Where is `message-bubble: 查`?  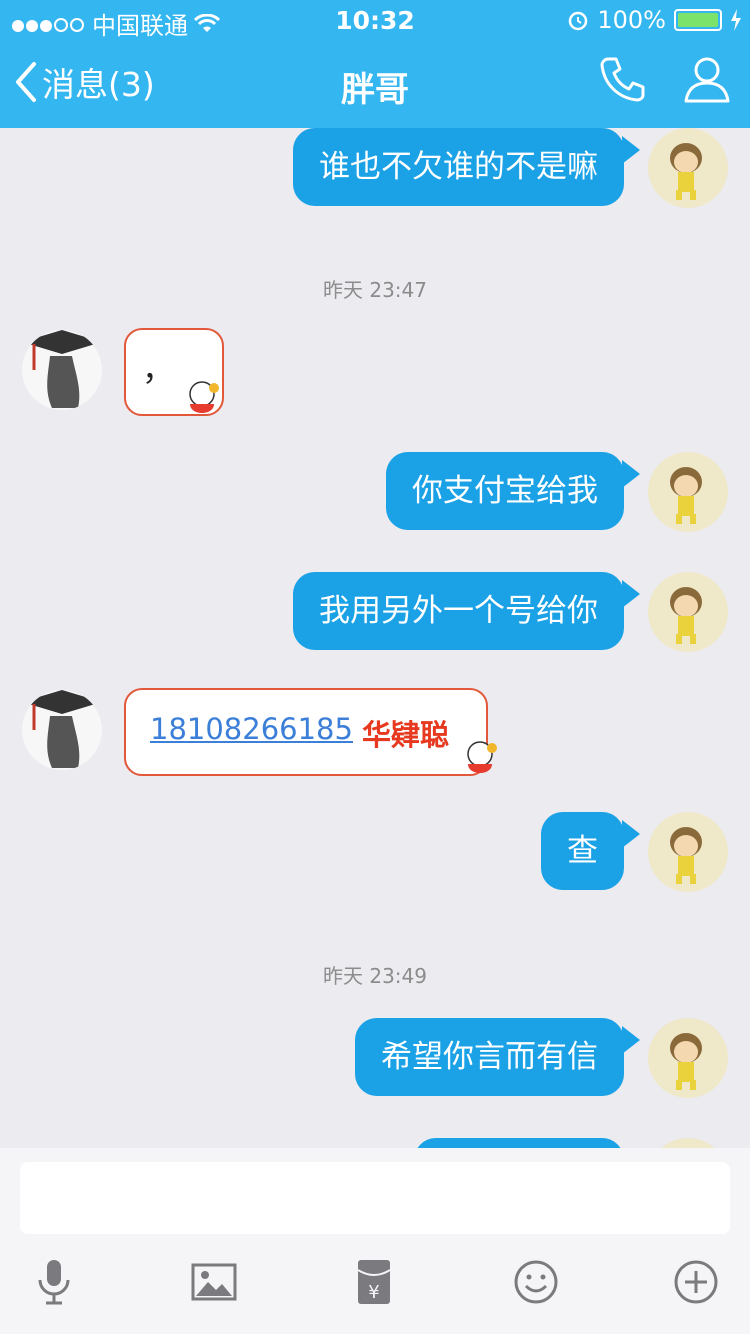 message-bubble: 查 is located at coordinates (582, 851).